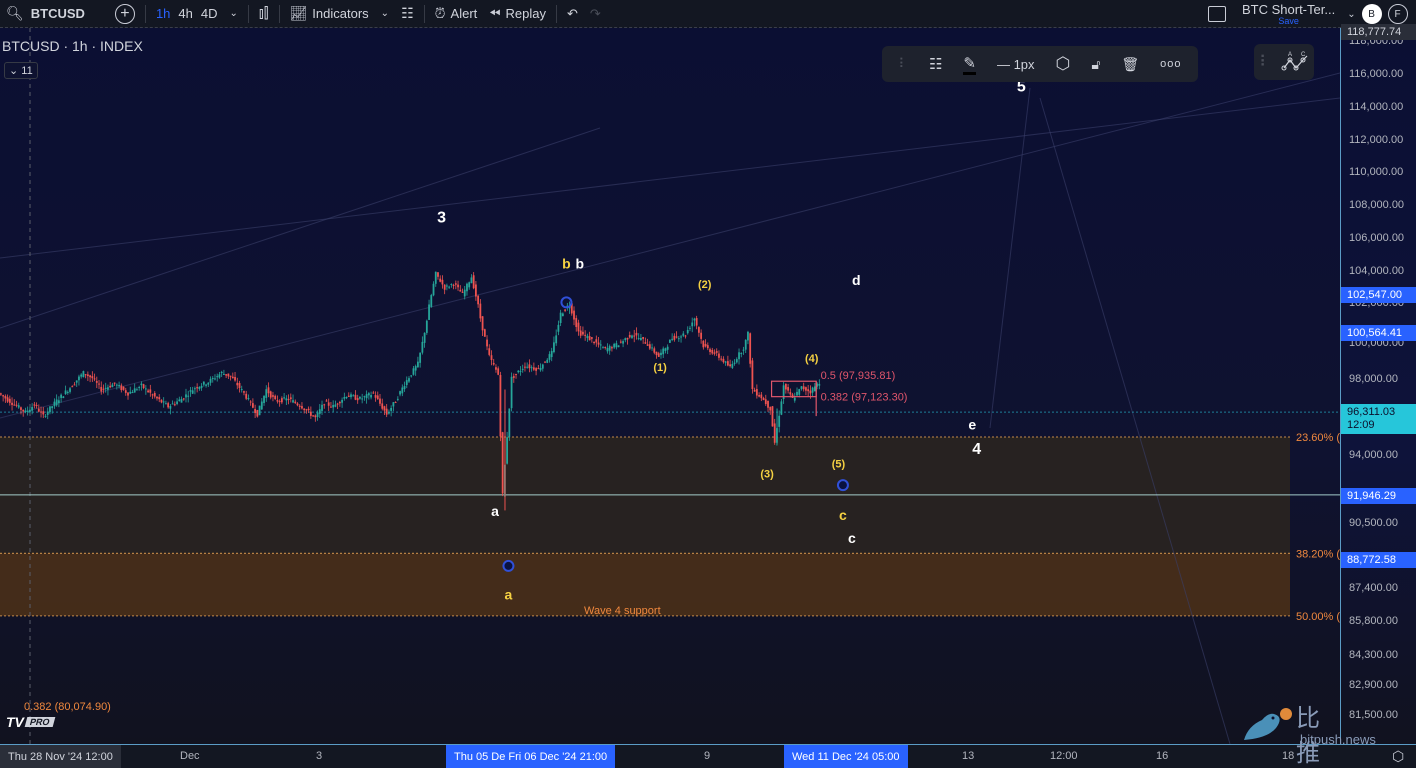  Describe the element at coordinates (1024, 64) in the screenshot. I see `line-width-label: 1px` at that location.